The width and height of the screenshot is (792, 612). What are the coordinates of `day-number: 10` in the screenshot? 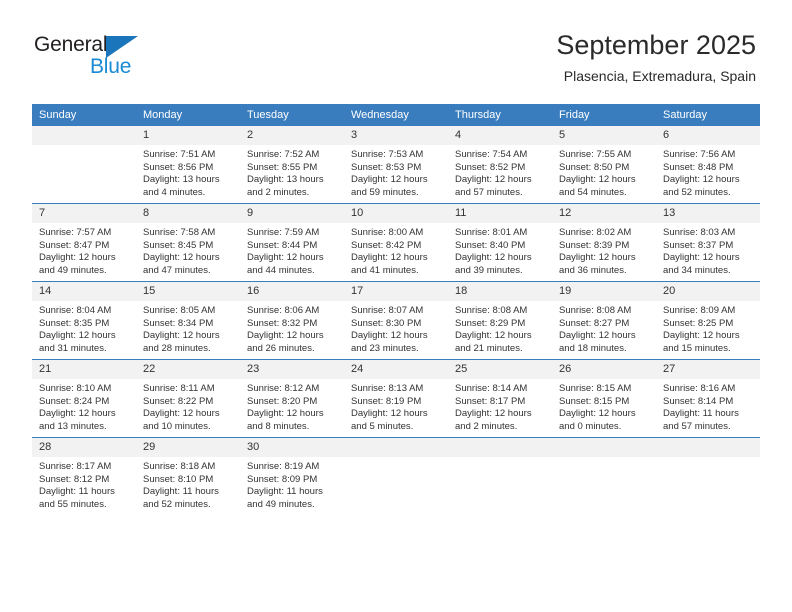 It's located at (396, 213).